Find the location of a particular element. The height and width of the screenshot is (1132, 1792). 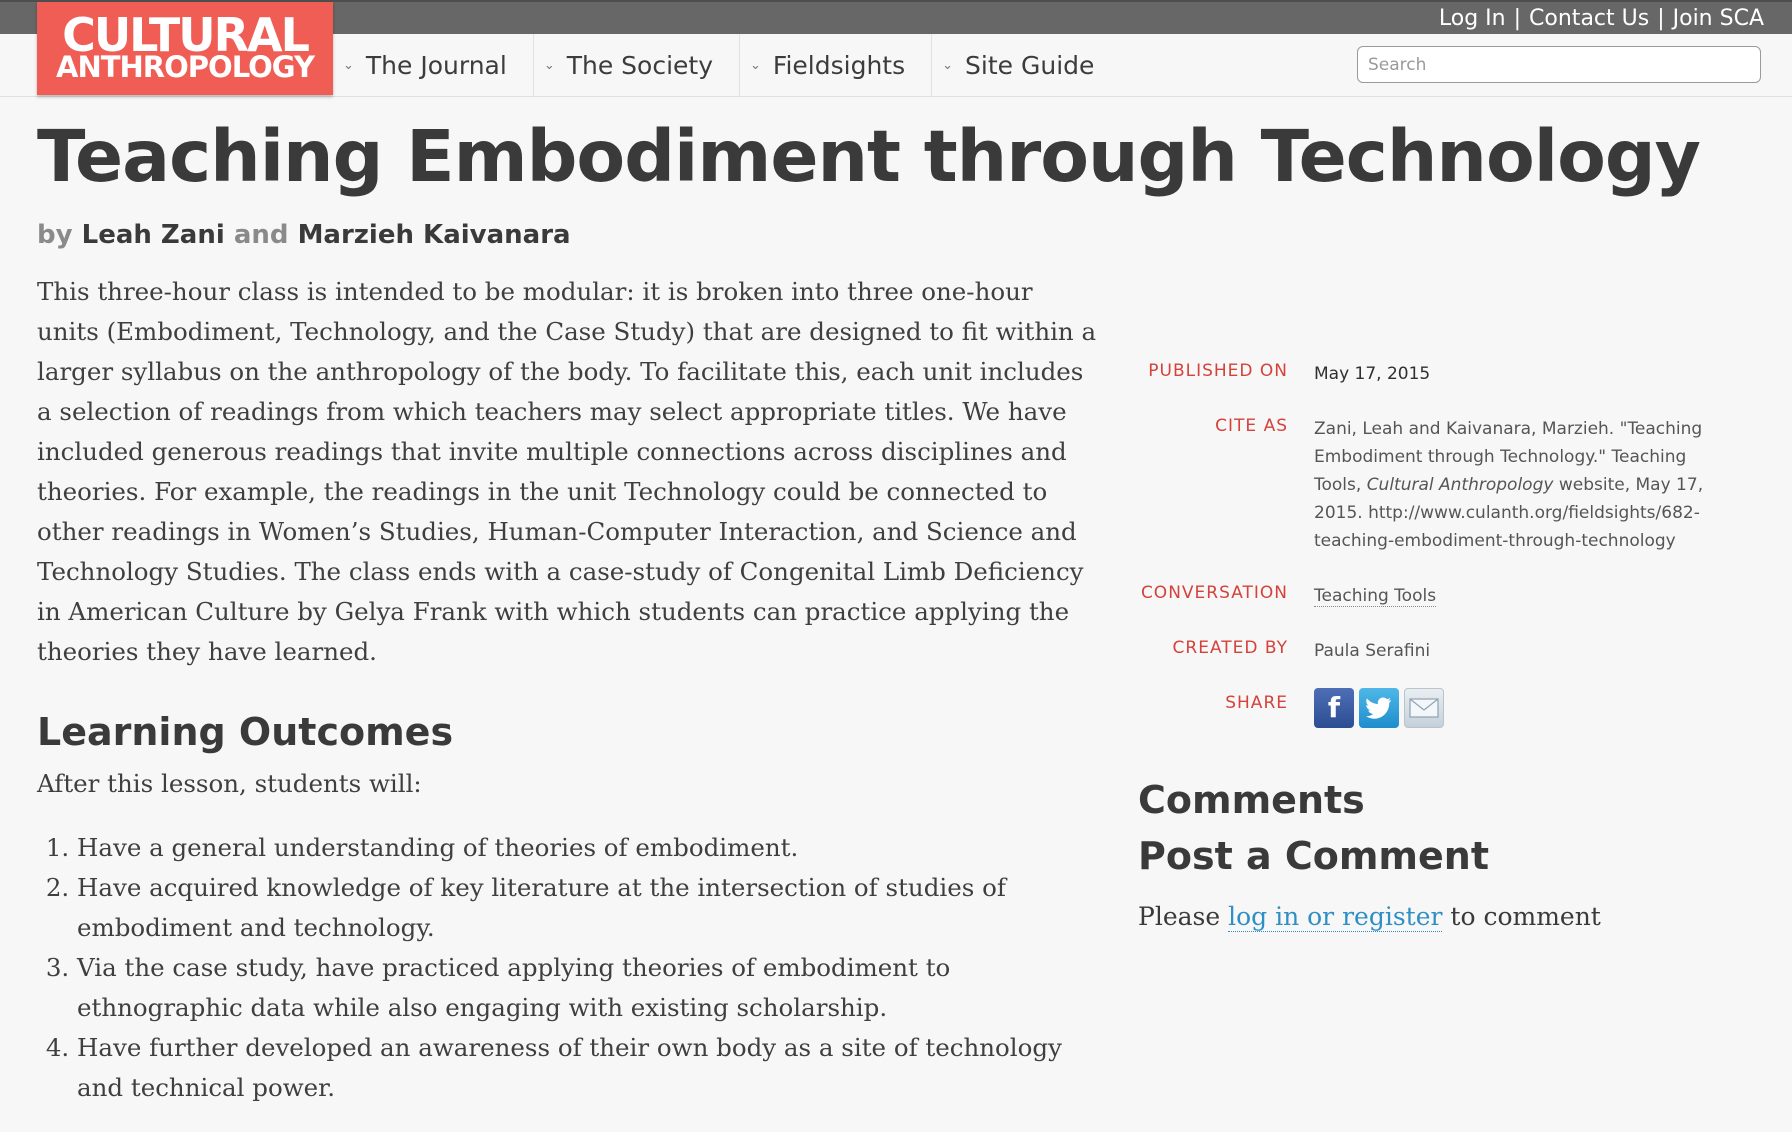

published-label: PUBLISHED ON is located at coordinates (1218, 371).